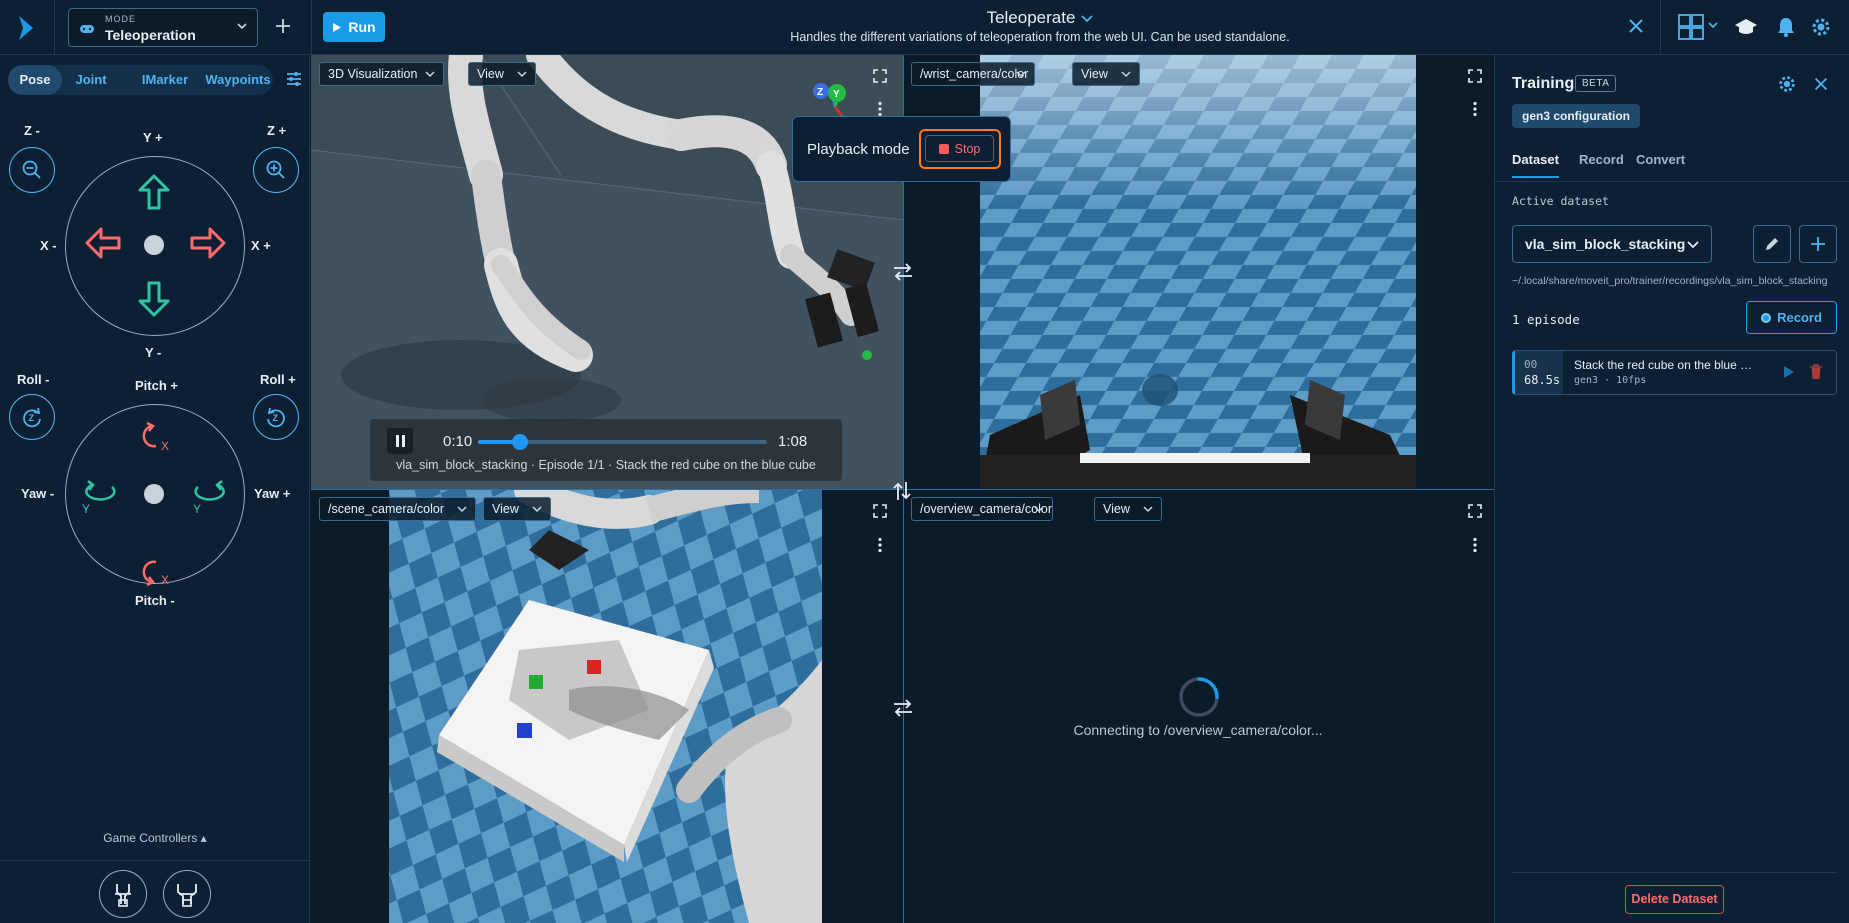 The width and height of the screenshot is (1849, 923). Describe the element at coordinates (91, 80) in the screenshot. I see `tab-joint: Joint` at that location.